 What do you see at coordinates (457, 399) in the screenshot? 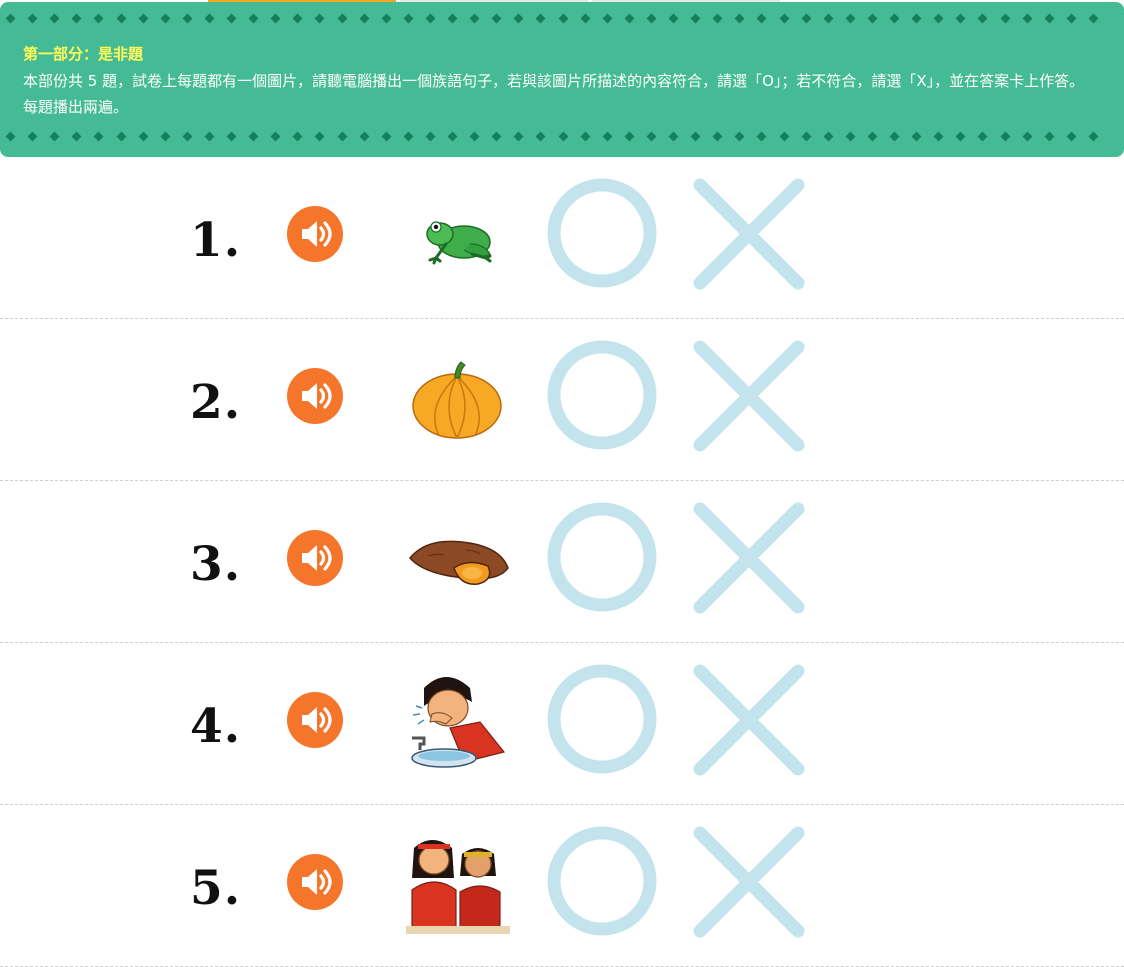
I see `pumpkin-image` at bounding box center [457, 399].